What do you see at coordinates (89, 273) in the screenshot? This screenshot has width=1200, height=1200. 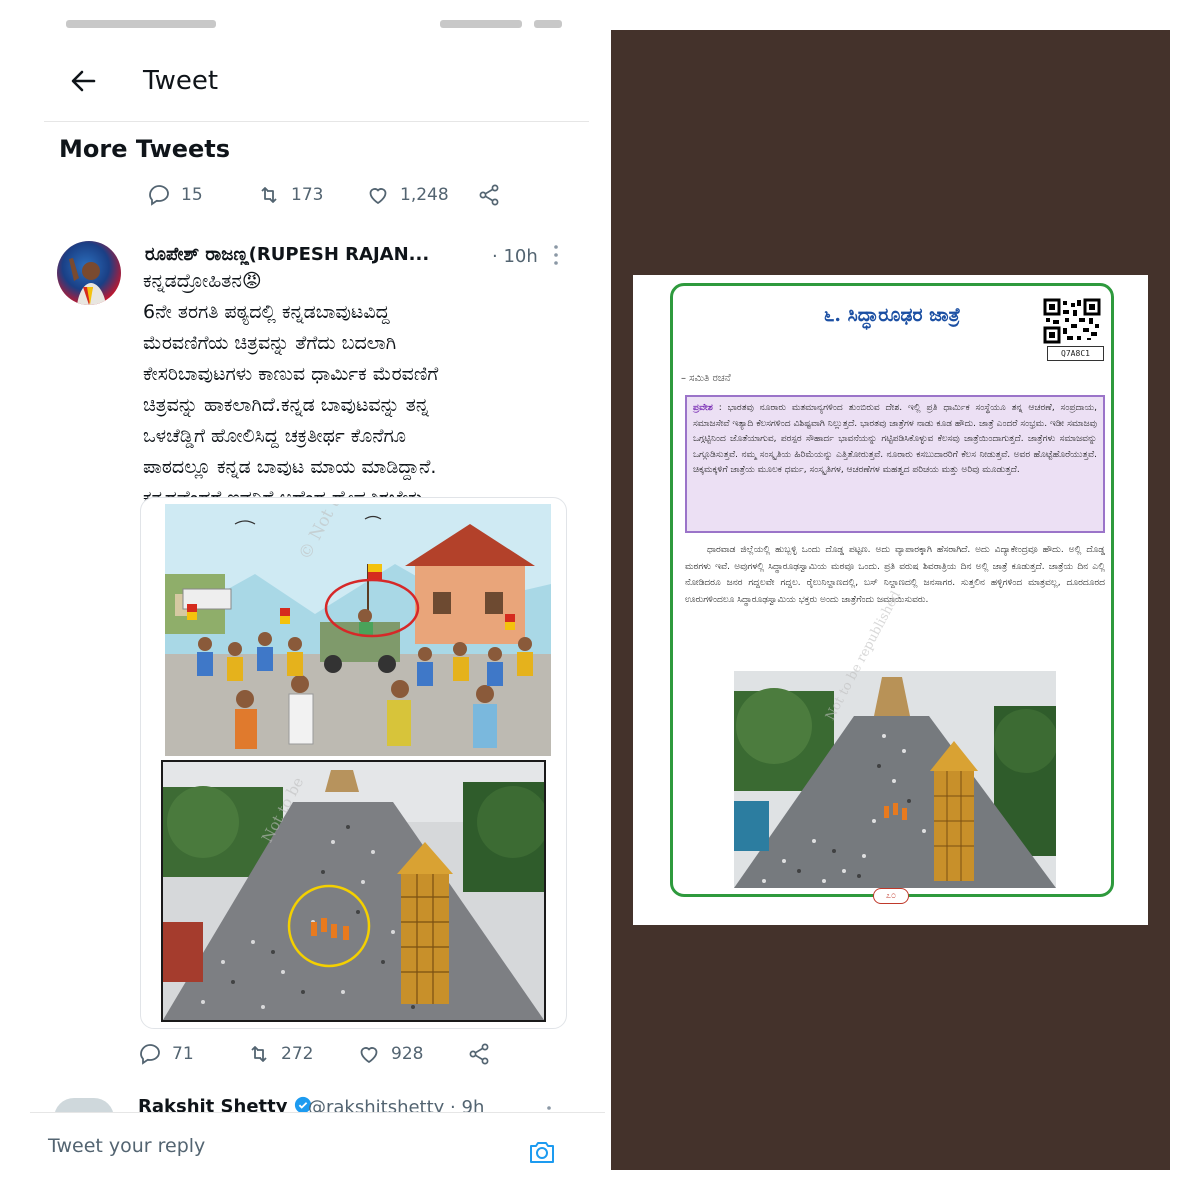 I see `avatar` at bounding box center [89, 273].